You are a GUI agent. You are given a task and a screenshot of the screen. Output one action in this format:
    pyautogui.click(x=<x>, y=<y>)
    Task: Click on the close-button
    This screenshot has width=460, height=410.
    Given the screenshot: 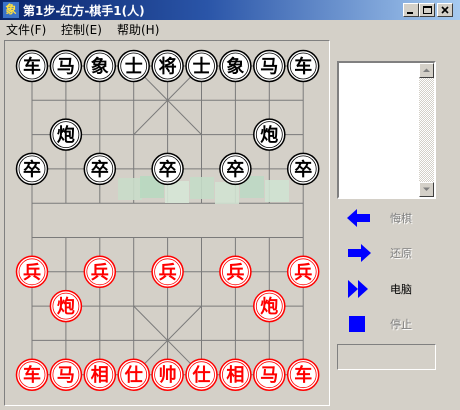 What is the action you would take?
    pyautogui.click(x=445, y=10)
    